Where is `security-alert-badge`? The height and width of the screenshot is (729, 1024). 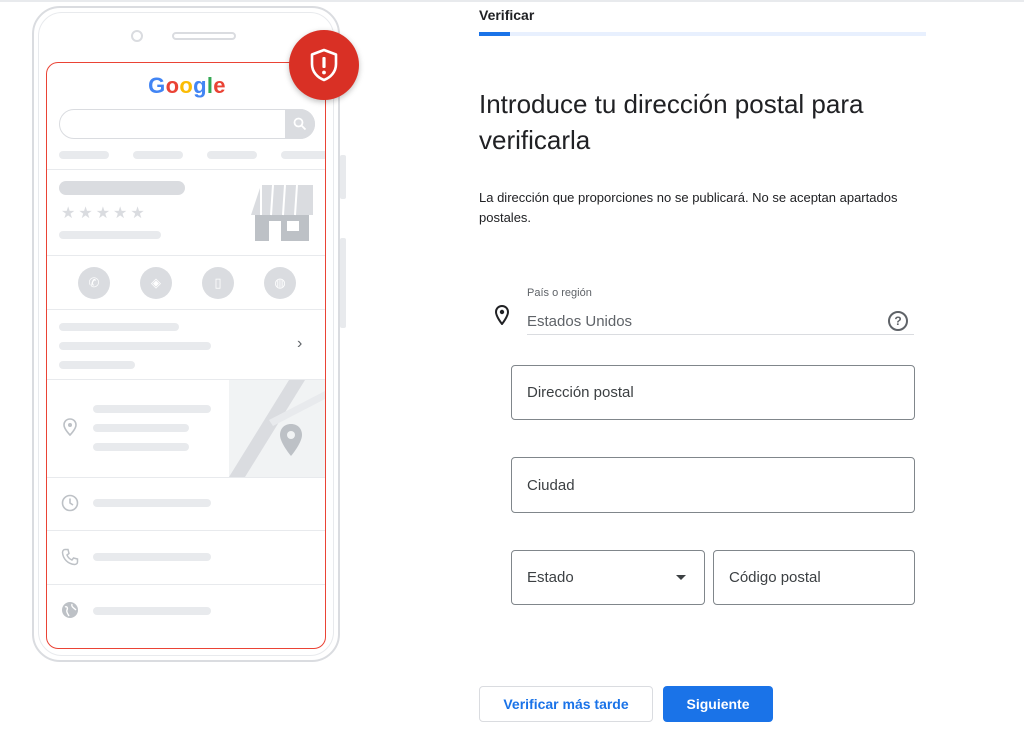
security-alert-badge is located at coordinates (324, 65).